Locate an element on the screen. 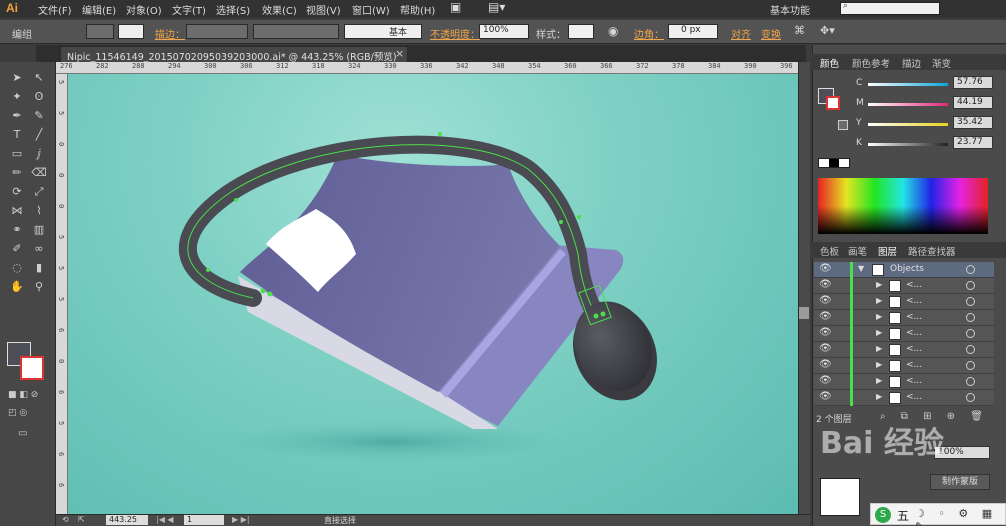  rectangle-icon: ╱ is located at coordinates (39, 135).